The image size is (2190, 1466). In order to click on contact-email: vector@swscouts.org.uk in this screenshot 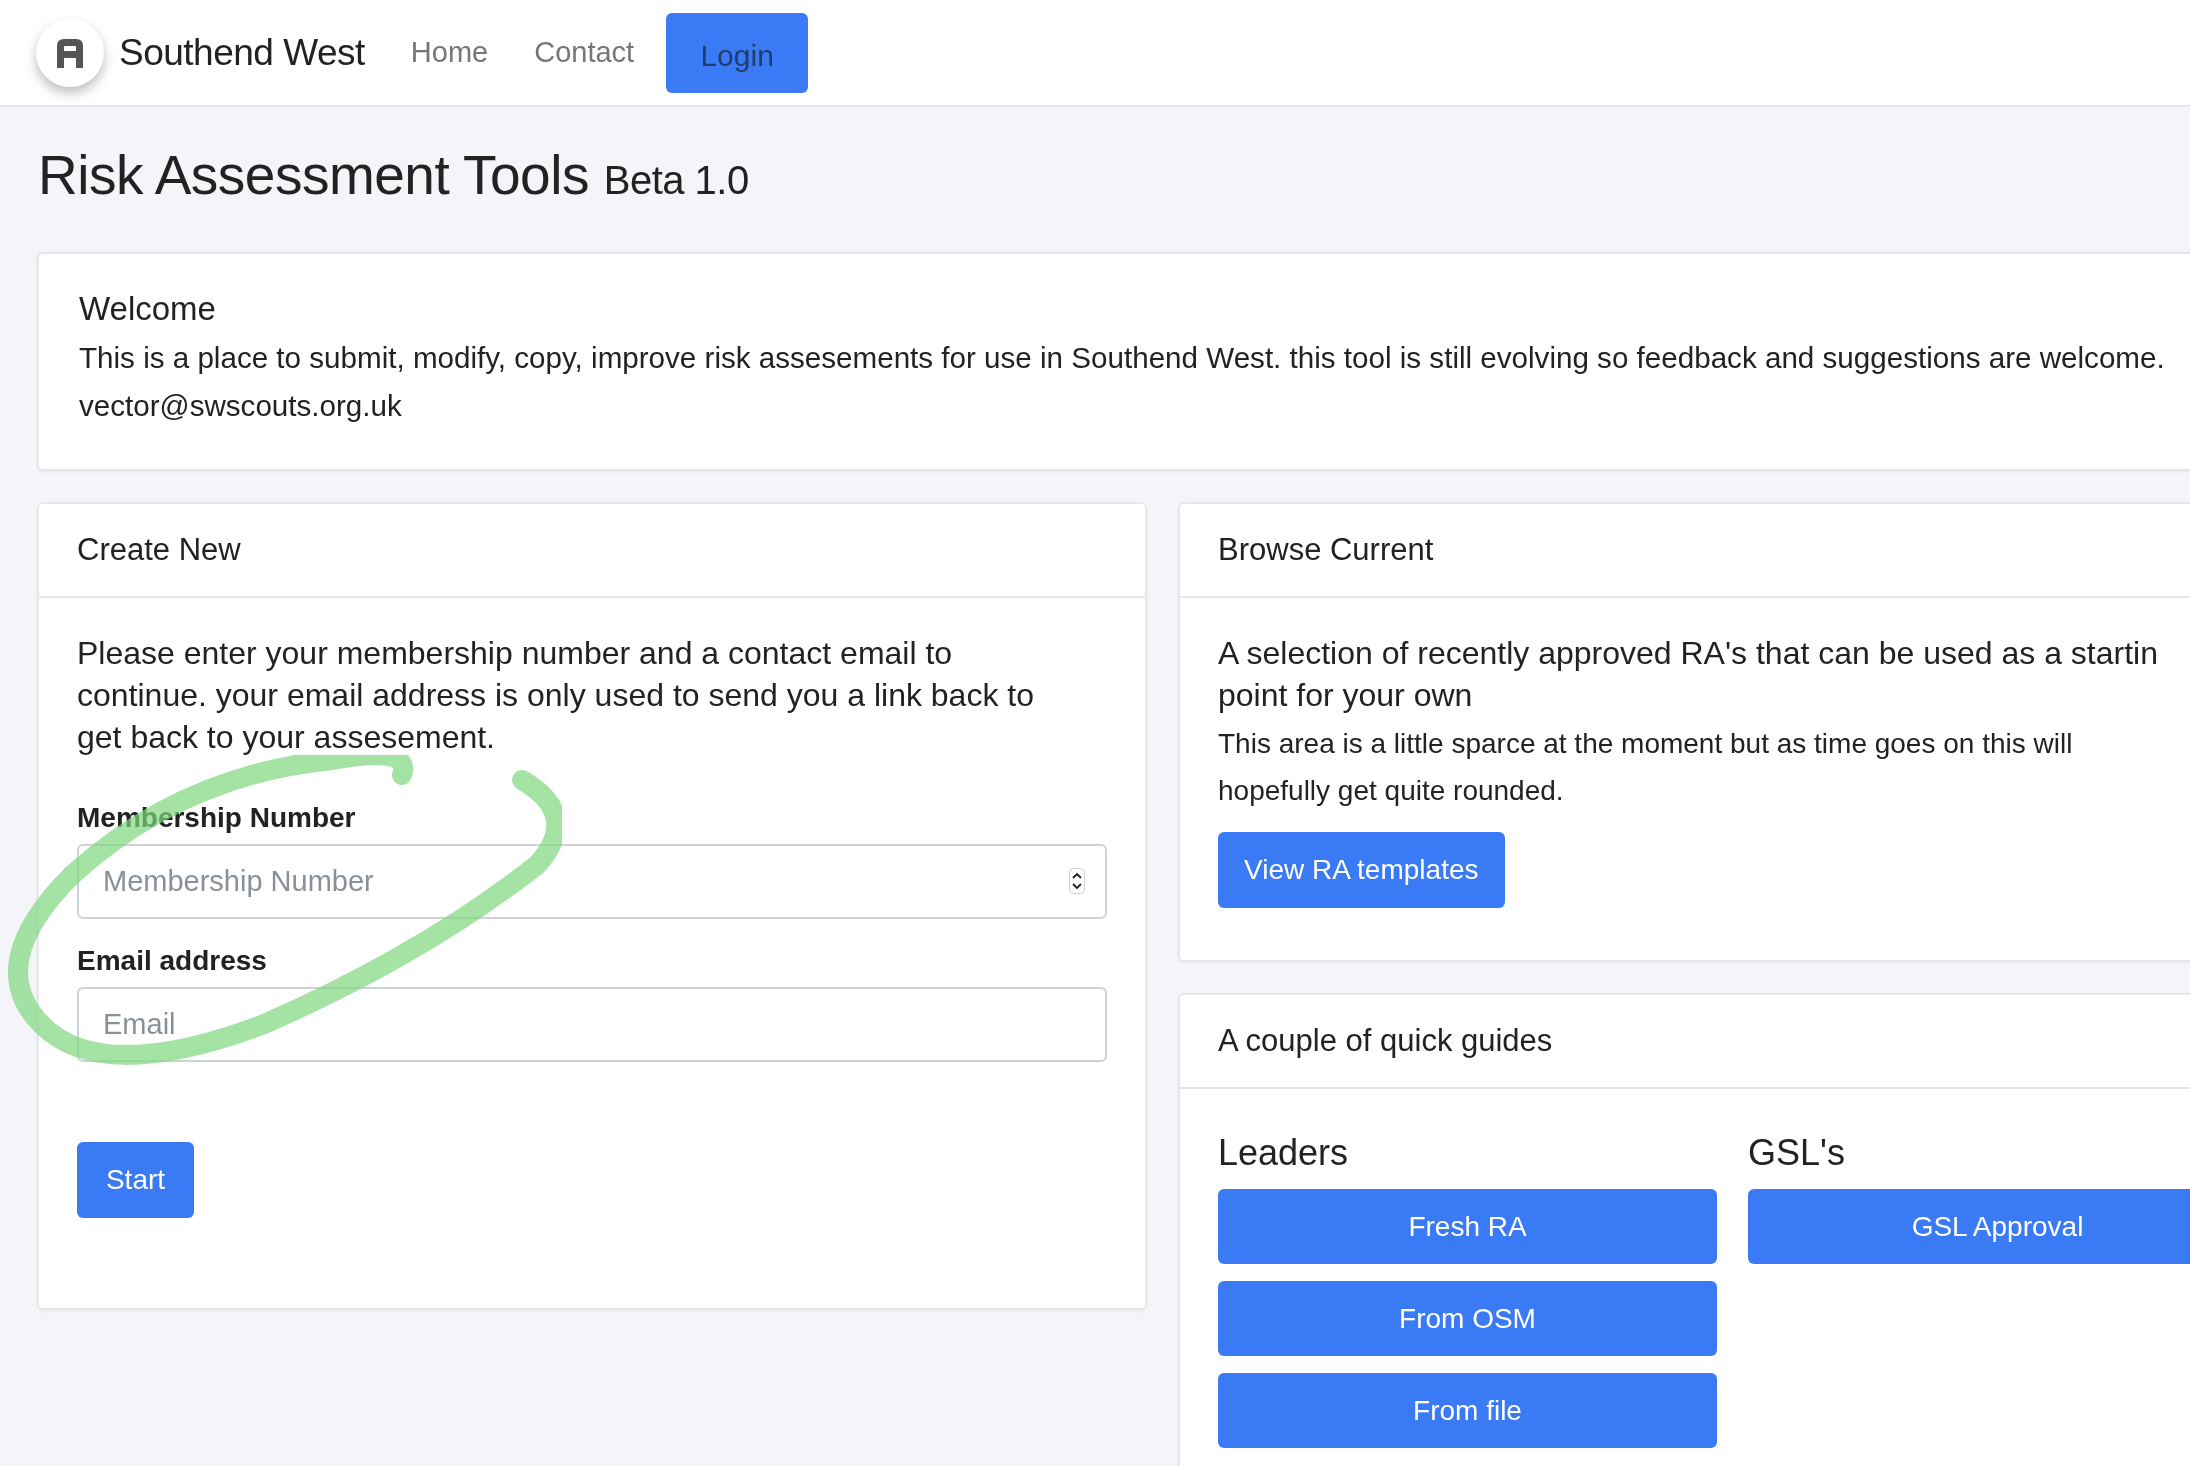, I will do `click(241, 406)`.